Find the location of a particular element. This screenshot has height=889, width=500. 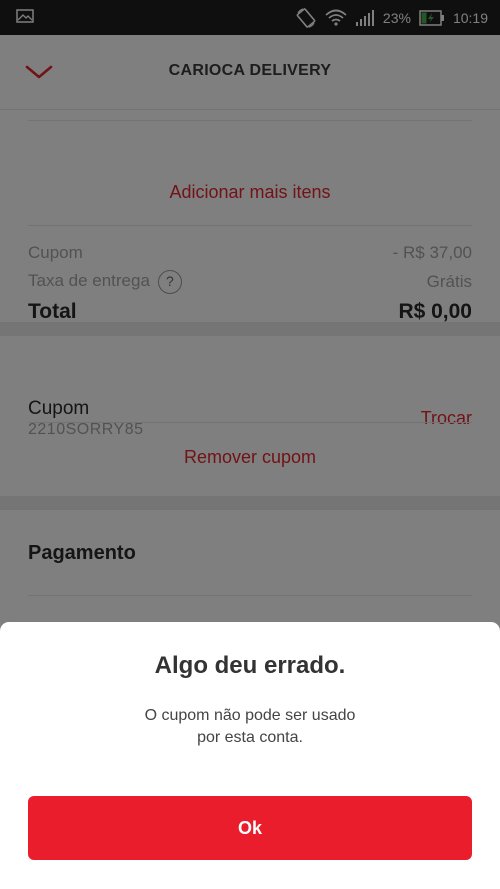

ok-button: Ok is located at coordinates (250, 828).